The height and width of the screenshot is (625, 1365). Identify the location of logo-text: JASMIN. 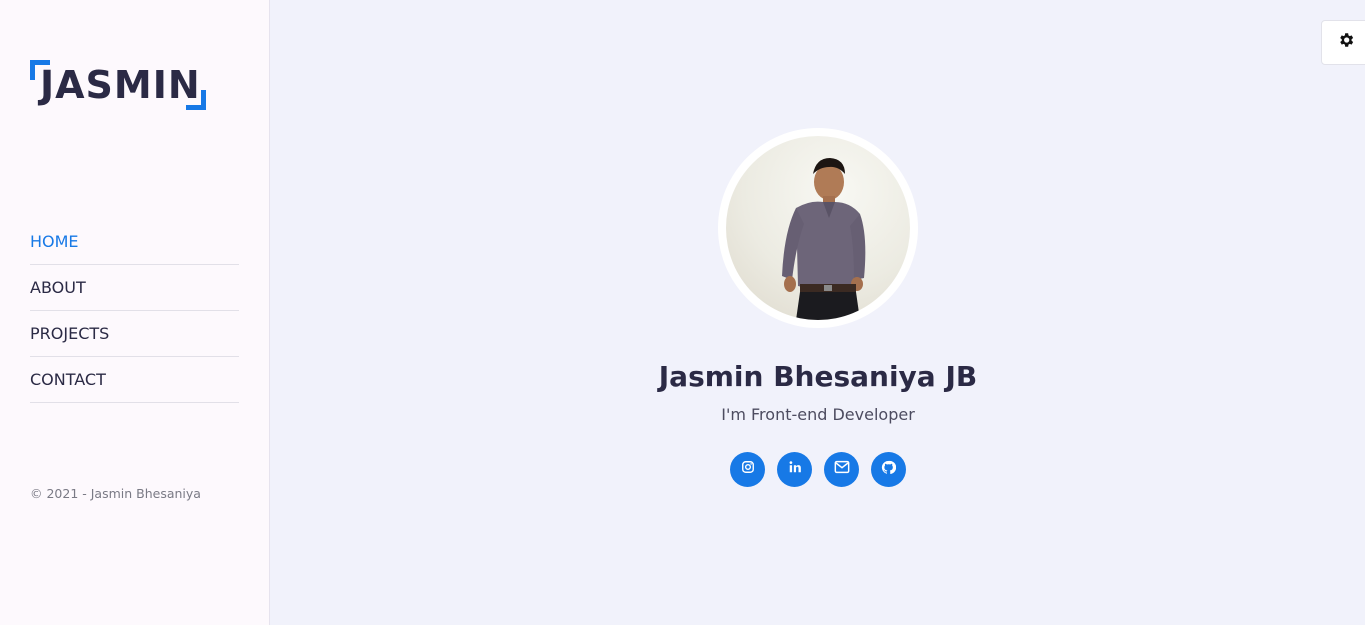
(120, 85).